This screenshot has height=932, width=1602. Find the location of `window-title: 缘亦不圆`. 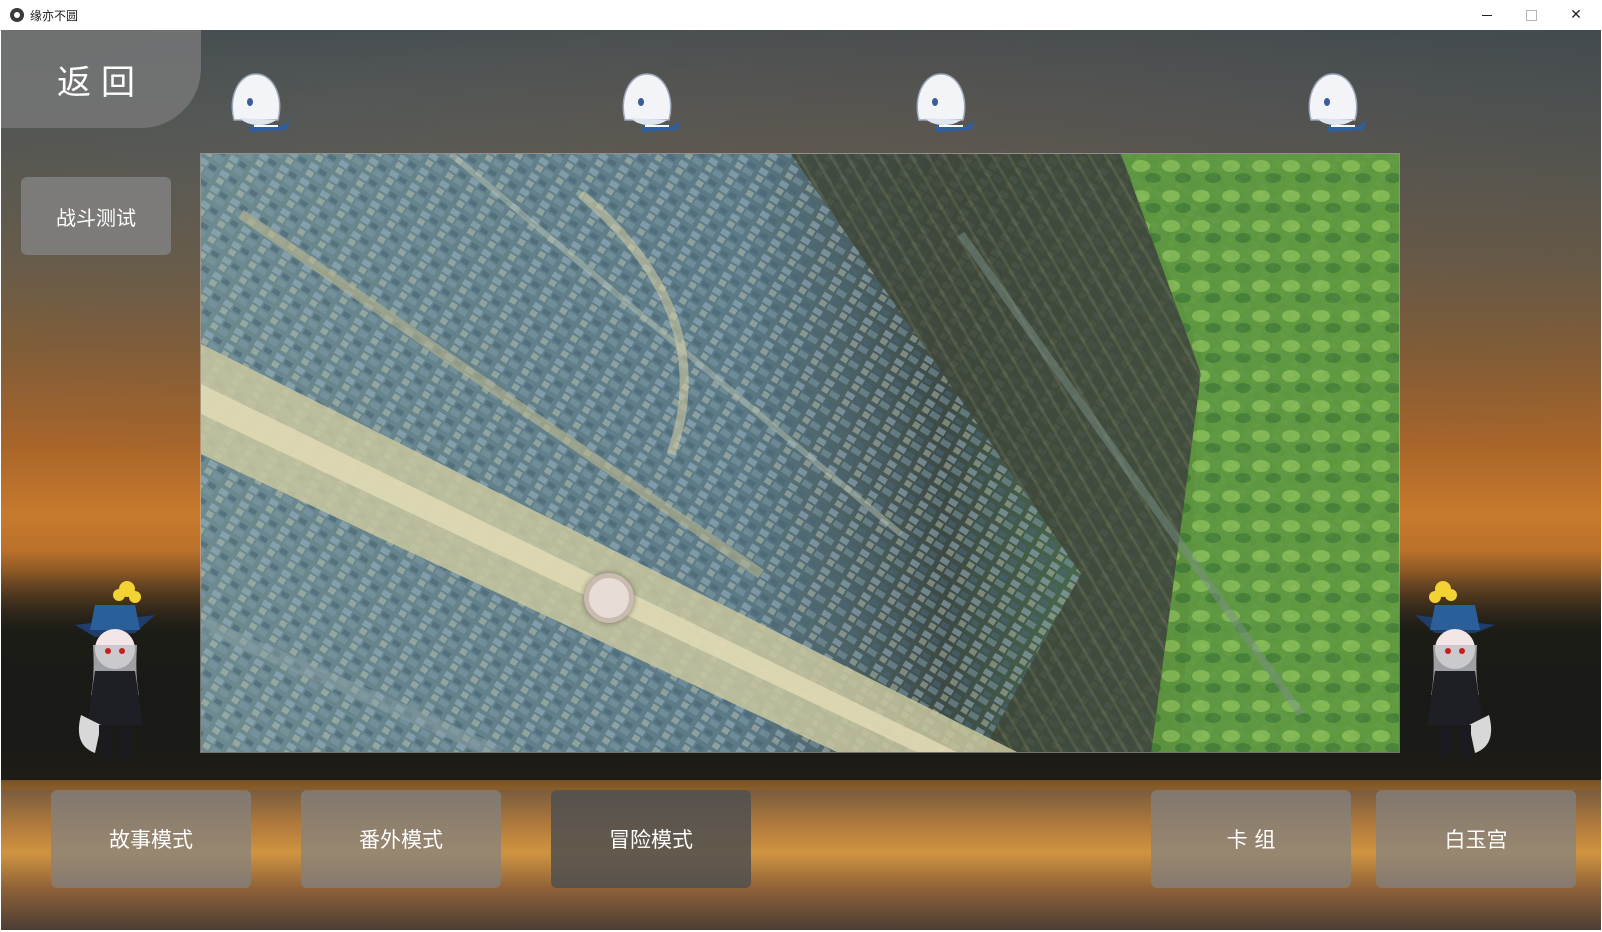

window-title: 缘亦不圆 is located at coordinates (54, 16).